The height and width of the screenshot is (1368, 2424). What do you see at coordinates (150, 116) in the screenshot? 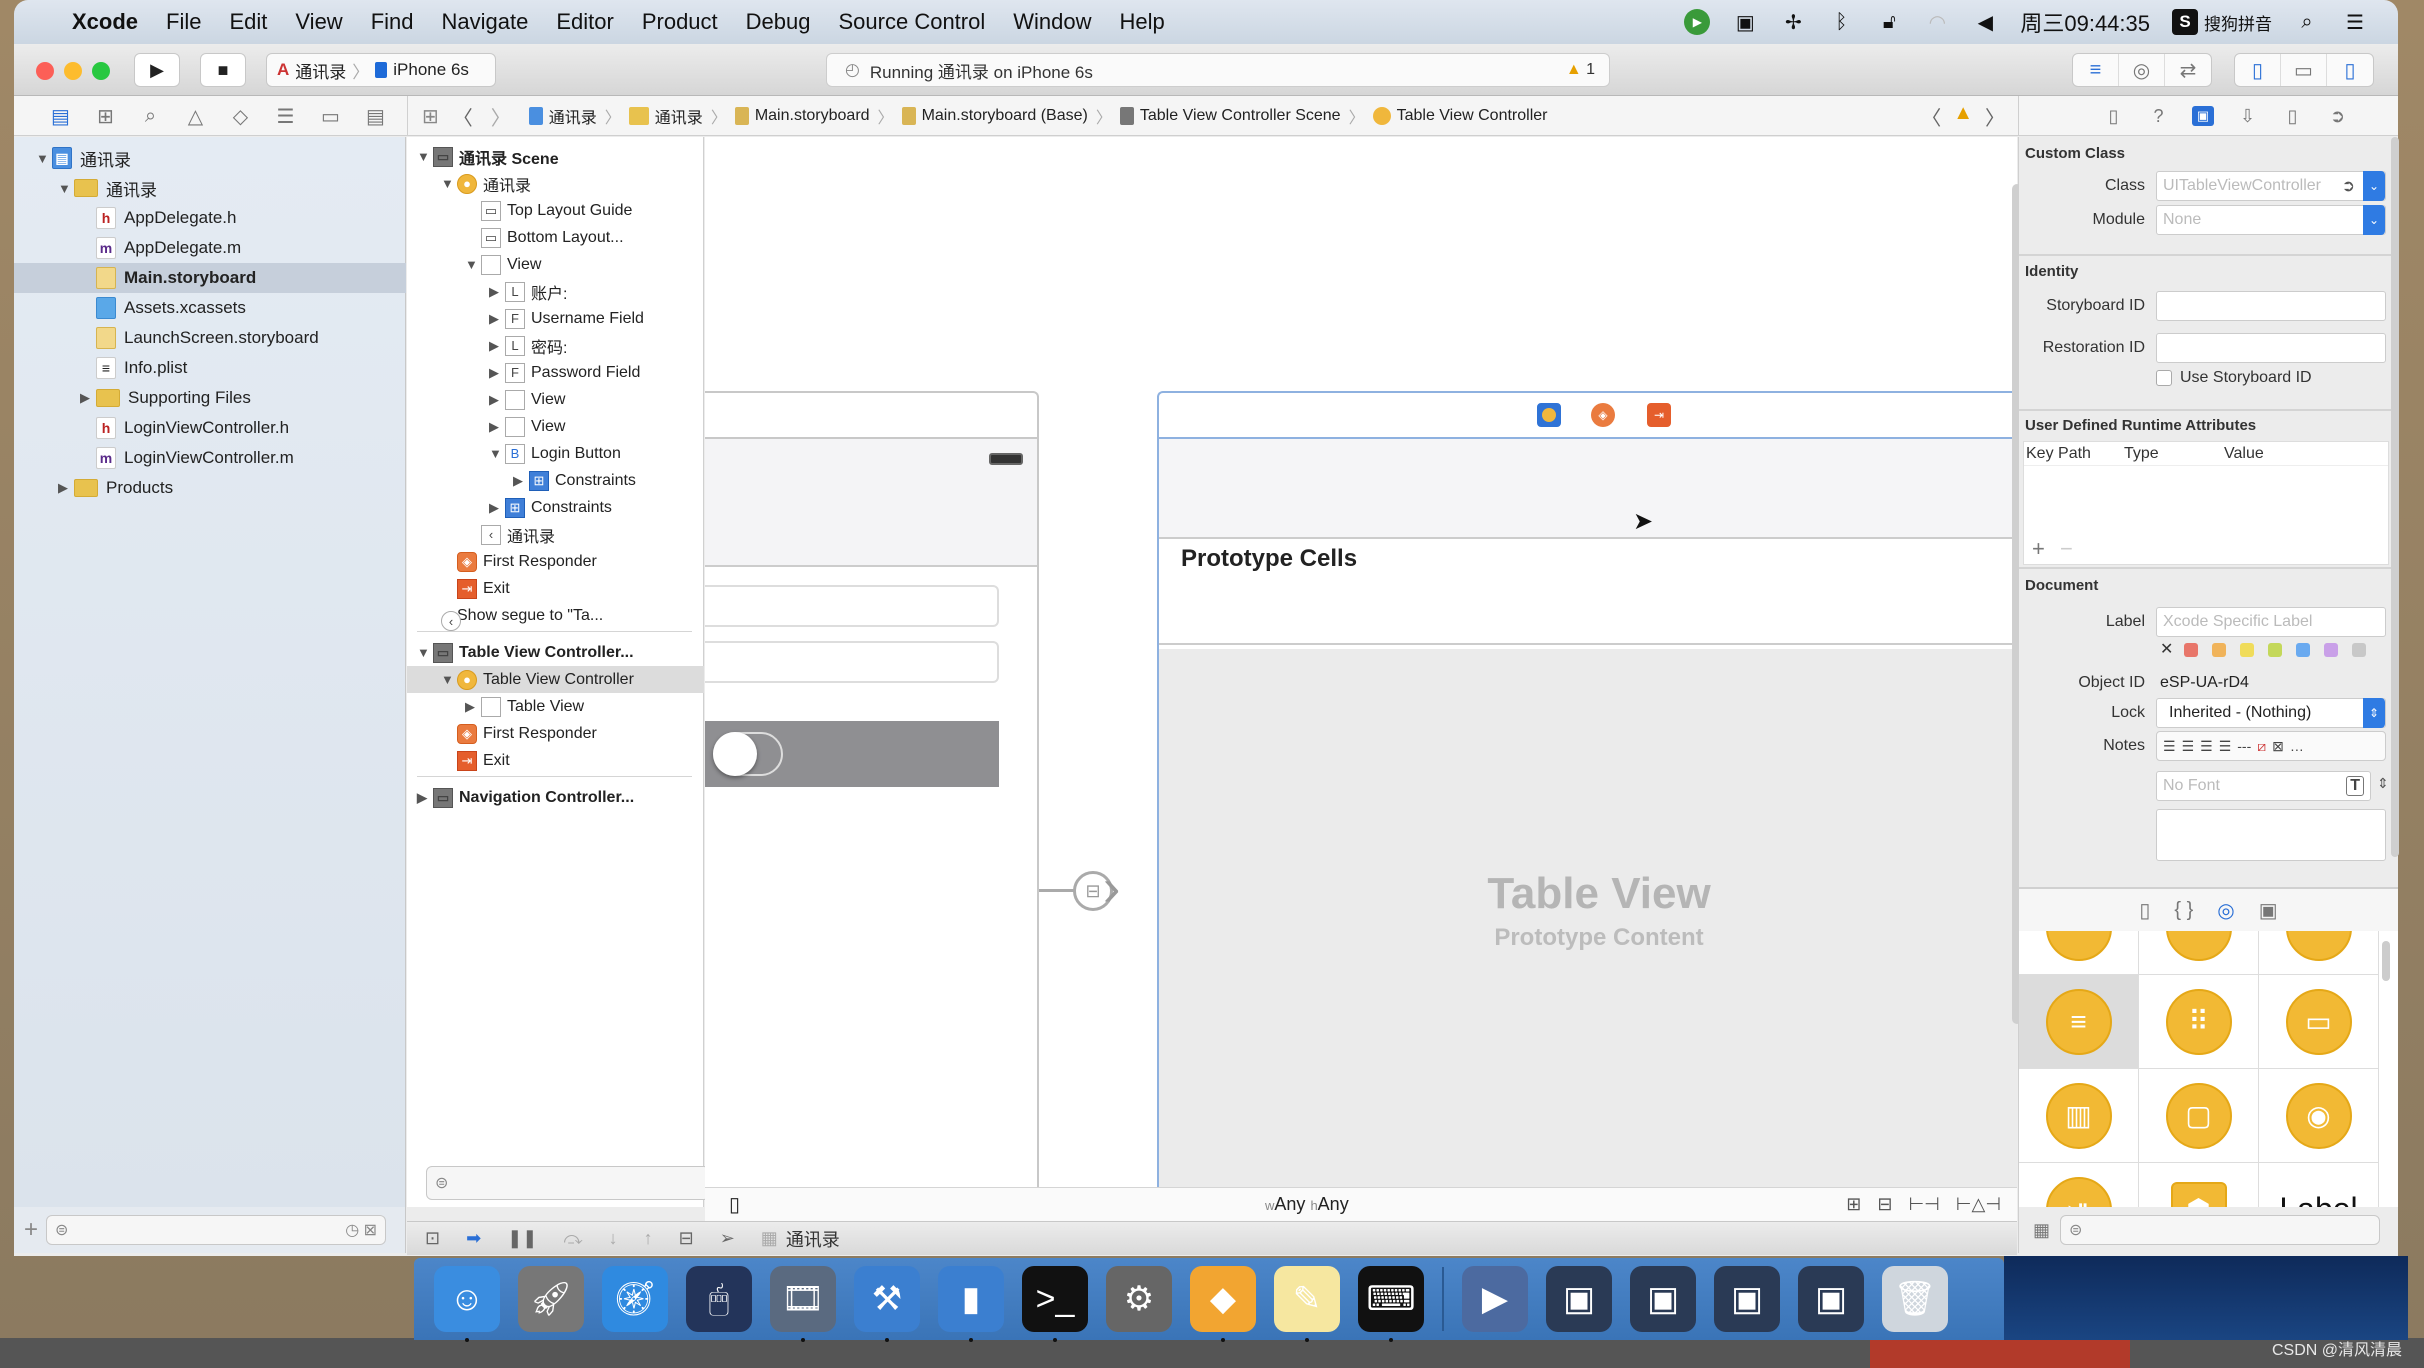
I see `find-navigator-icon: ⌕` at bounding box center [150, 116].